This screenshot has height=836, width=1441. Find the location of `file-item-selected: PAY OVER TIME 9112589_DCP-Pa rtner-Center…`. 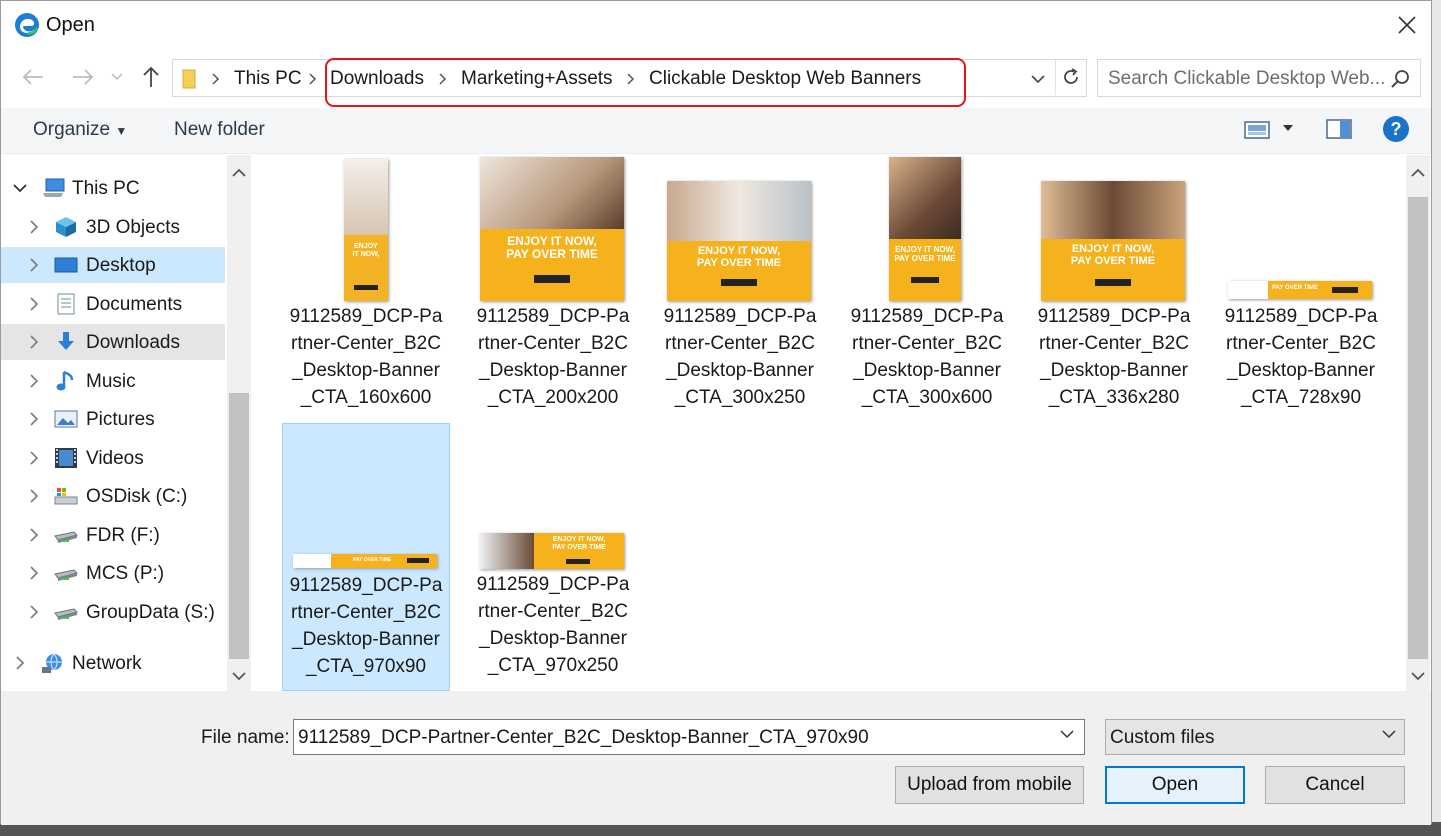

file-item-selected: PAY OVER TIME 9112589_DCP-Pa rtner-Center… is located at coordinates (366, 557).